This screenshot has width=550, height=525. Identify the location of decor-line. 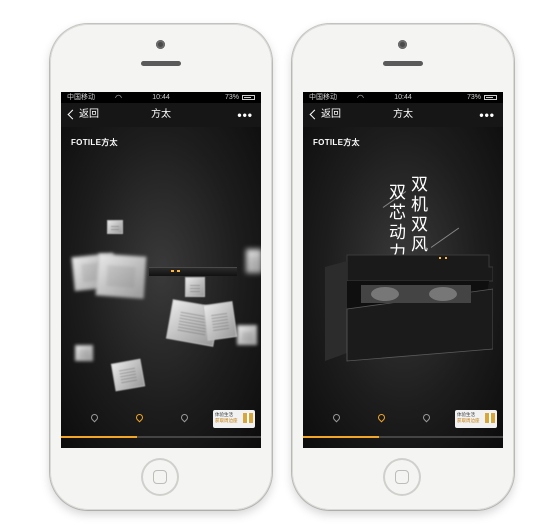
(445, 237).